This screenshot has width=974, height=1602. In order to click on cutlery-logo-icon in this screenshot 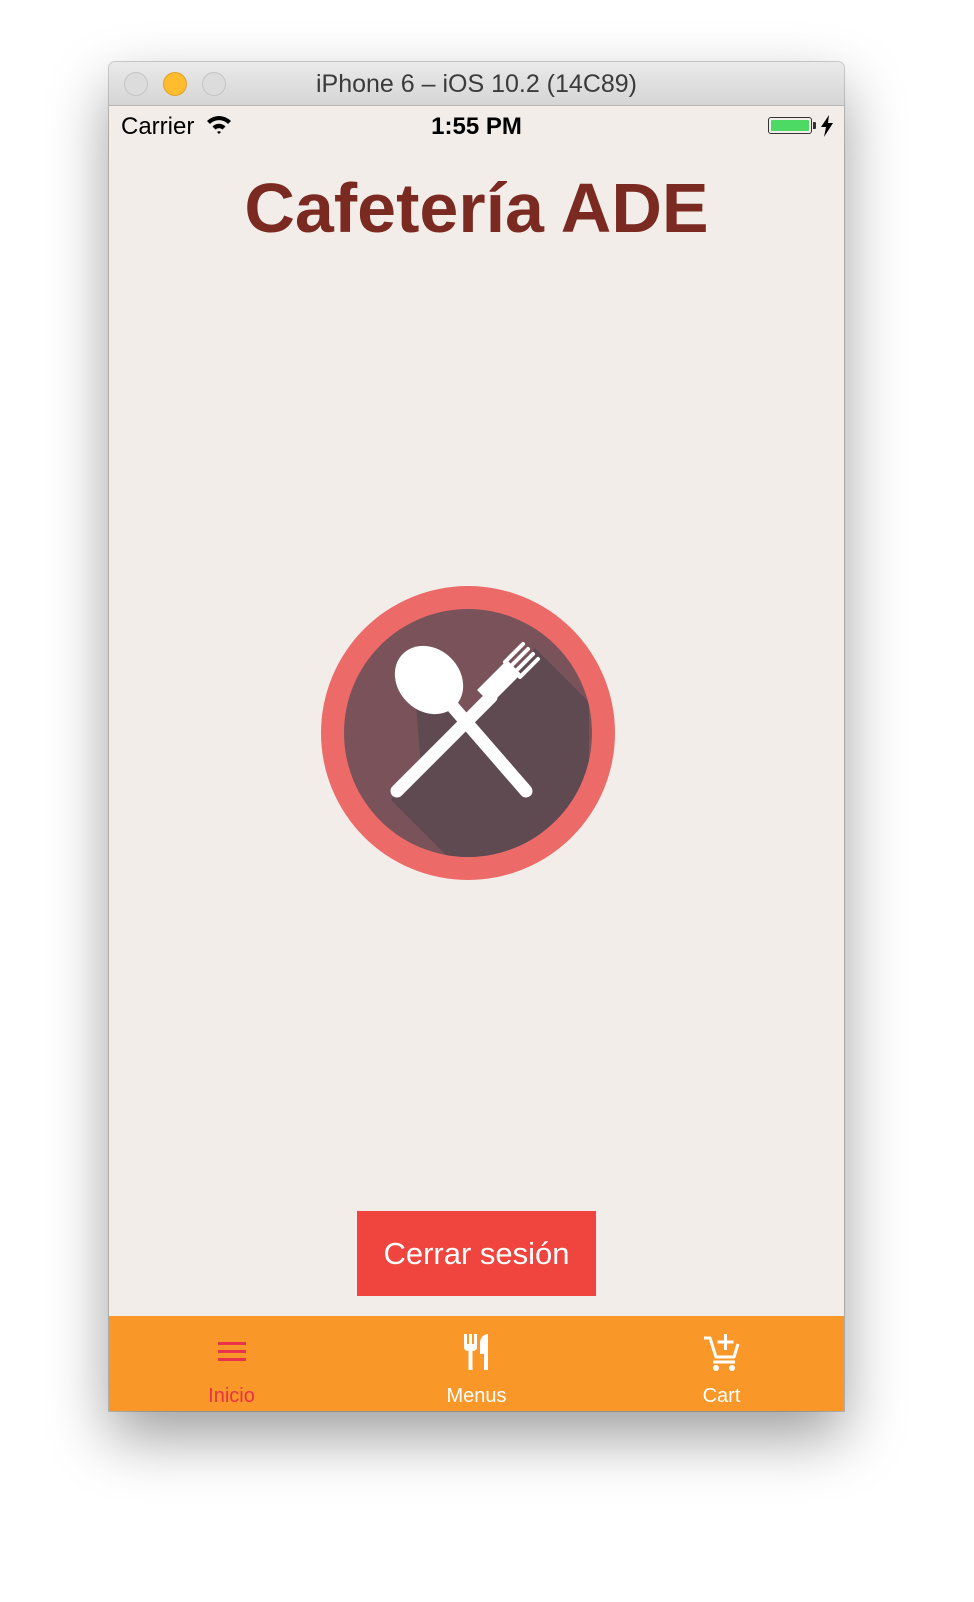, I will do `click(468, 733)`.